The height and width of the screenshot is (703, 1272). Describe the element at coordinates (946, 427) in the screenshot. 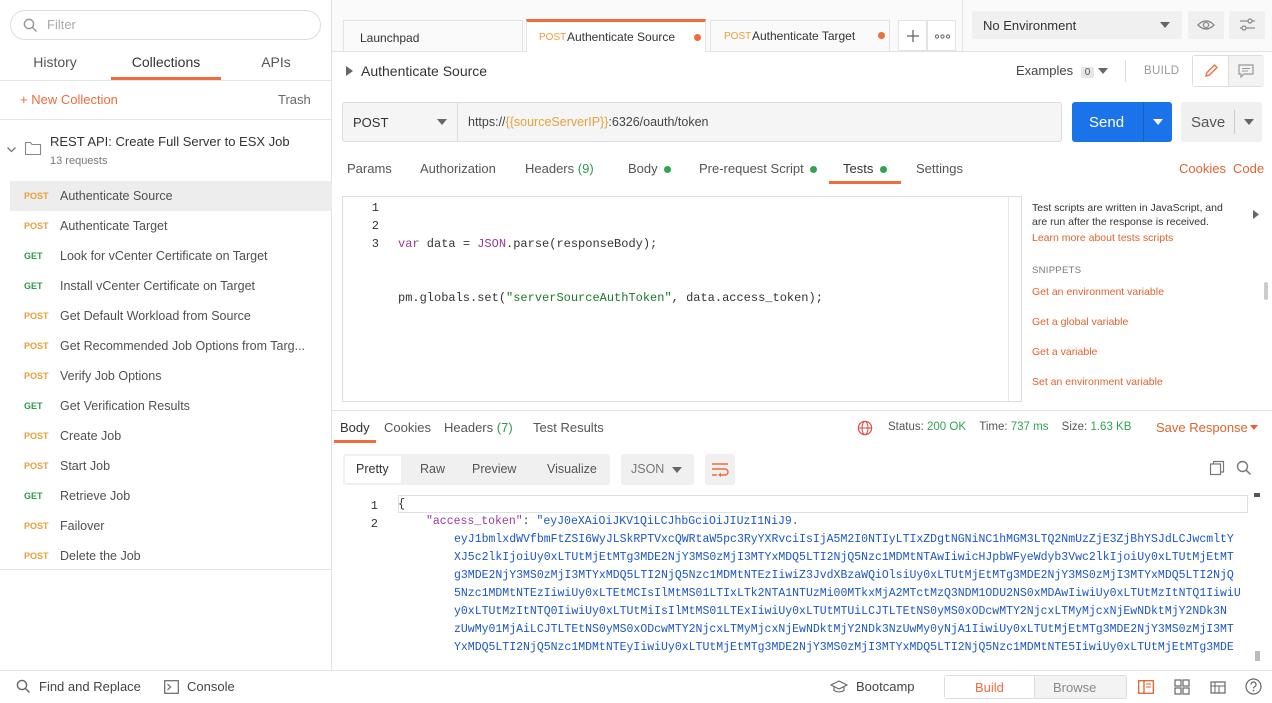

I see `status-value: 200 OK` at that location.